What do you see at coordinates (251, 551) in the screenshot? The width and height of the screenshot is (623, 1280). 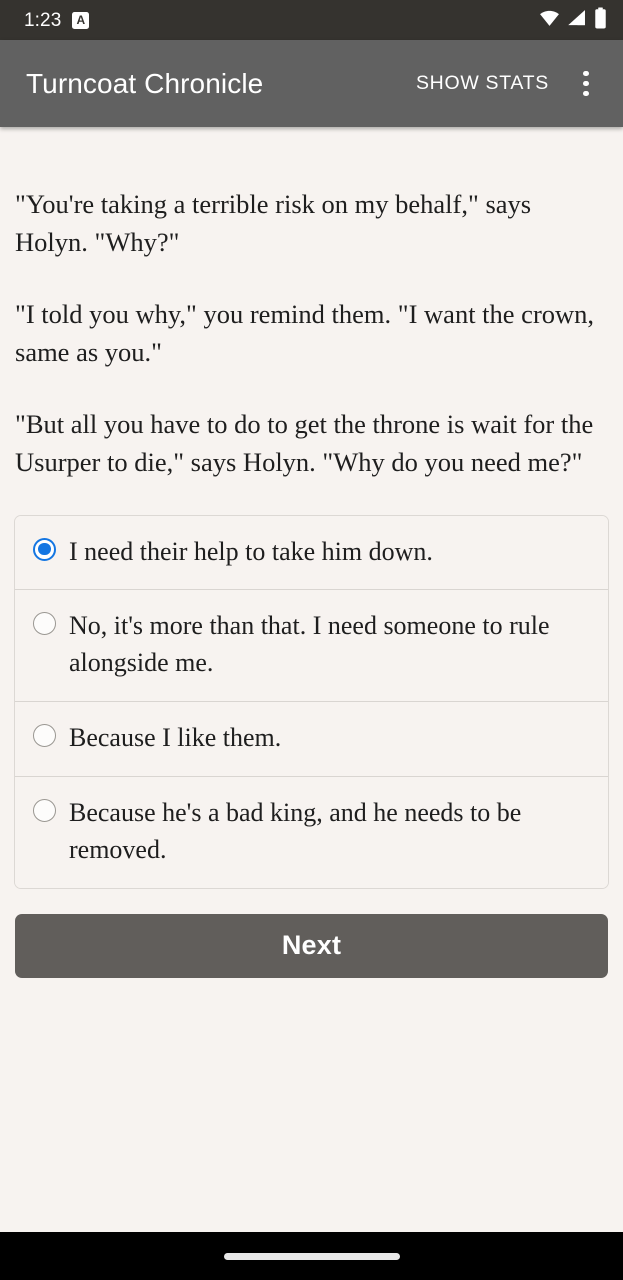 I see `choice-option-label: I need their help to take him down.` at bounding box center [251, 551].